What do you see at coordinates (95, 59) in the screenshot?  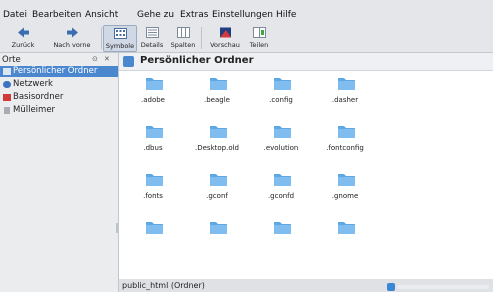 I see `pin-icon: ⊙` at bounding box center [95, 59].